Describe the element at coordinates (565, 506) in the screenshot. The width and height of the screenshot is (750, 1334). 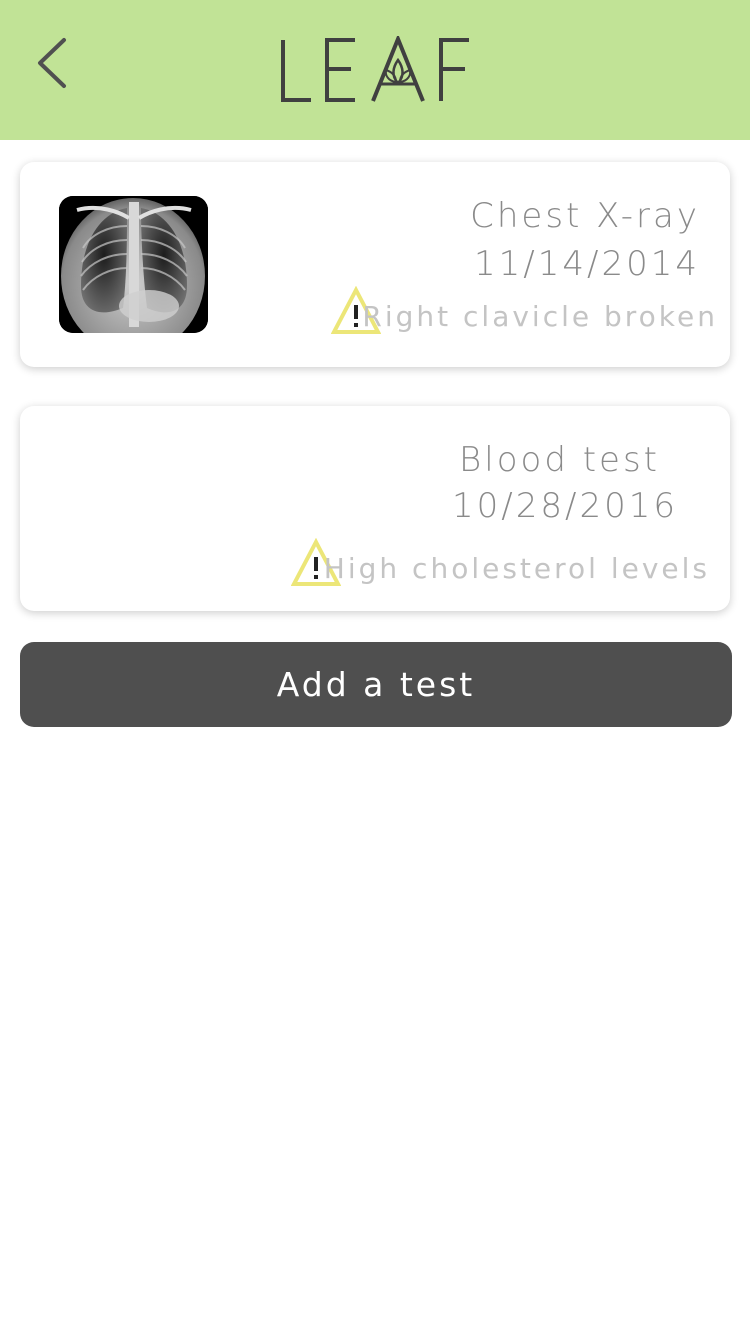
I see `test-date: 10/28/2016` at that location.